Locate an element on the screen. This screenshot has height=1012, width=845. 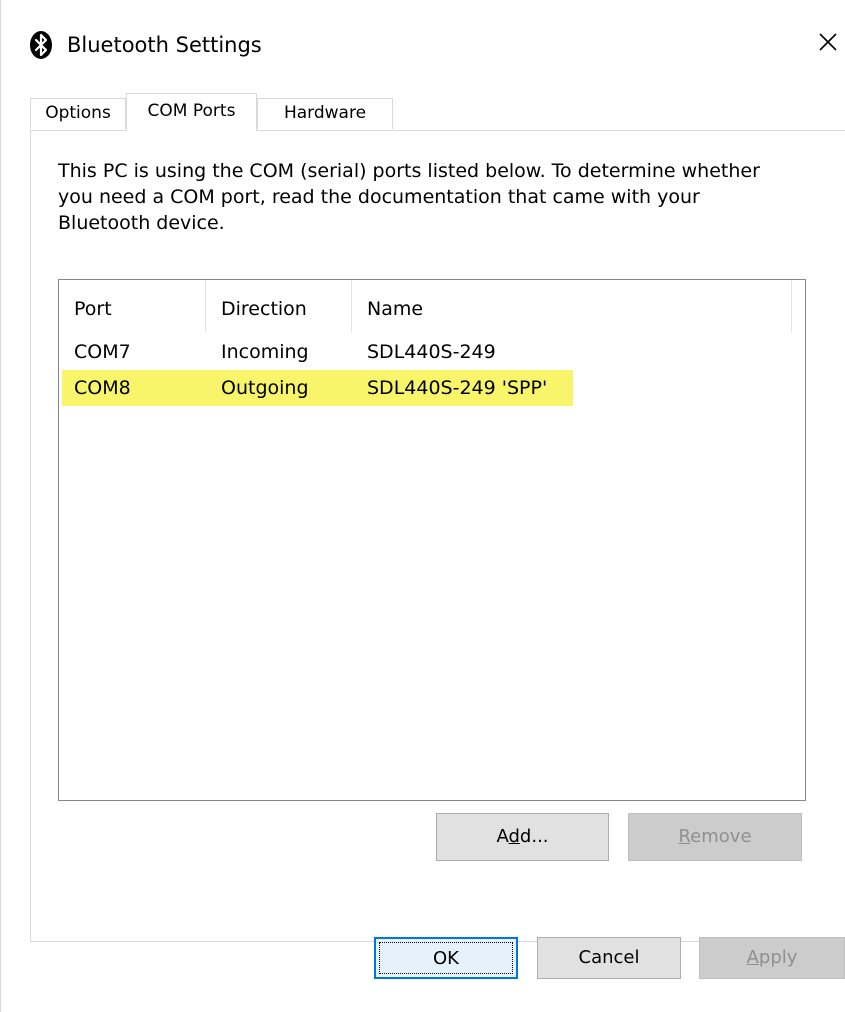
cell-direction: Incoming is located at coordinates (265, 352).